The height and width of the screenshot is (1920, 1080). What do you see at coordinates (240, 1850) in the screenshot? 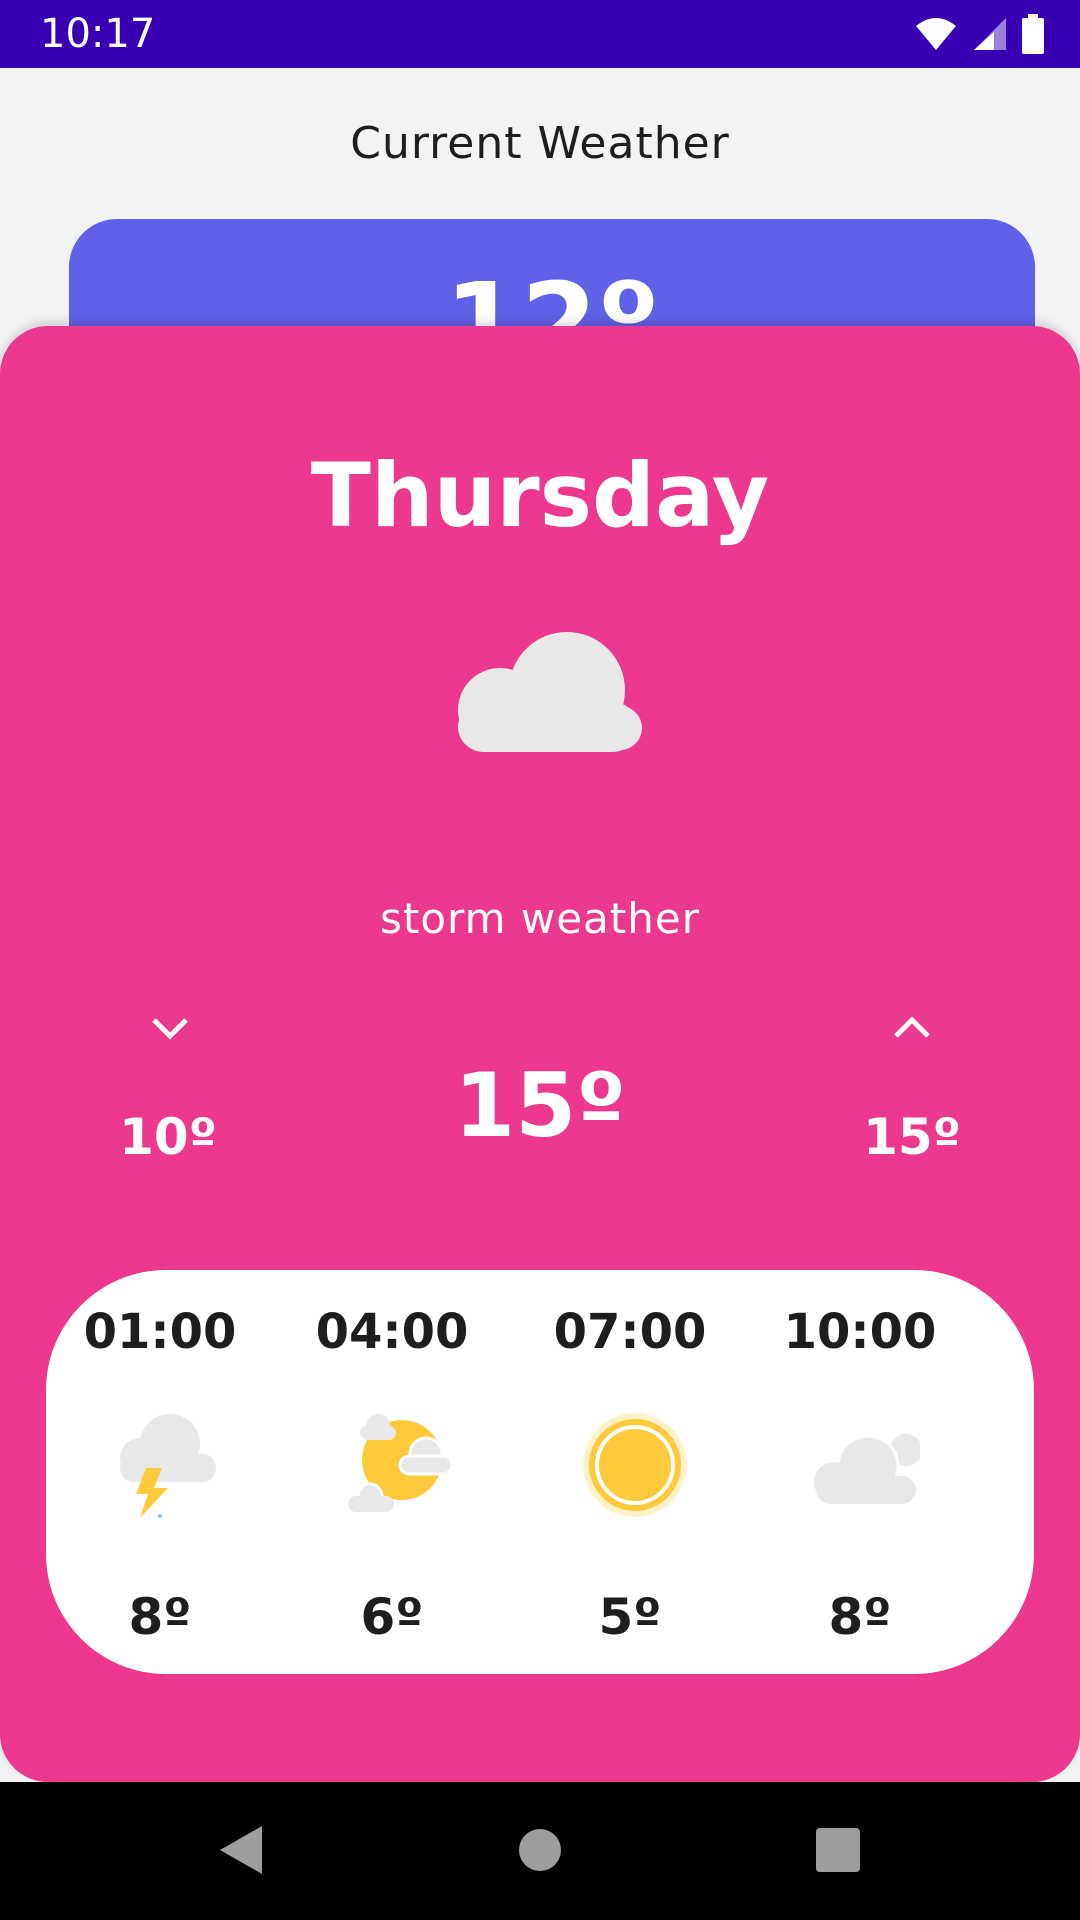
I see `back-icon` at bounding box center [240, 1850].